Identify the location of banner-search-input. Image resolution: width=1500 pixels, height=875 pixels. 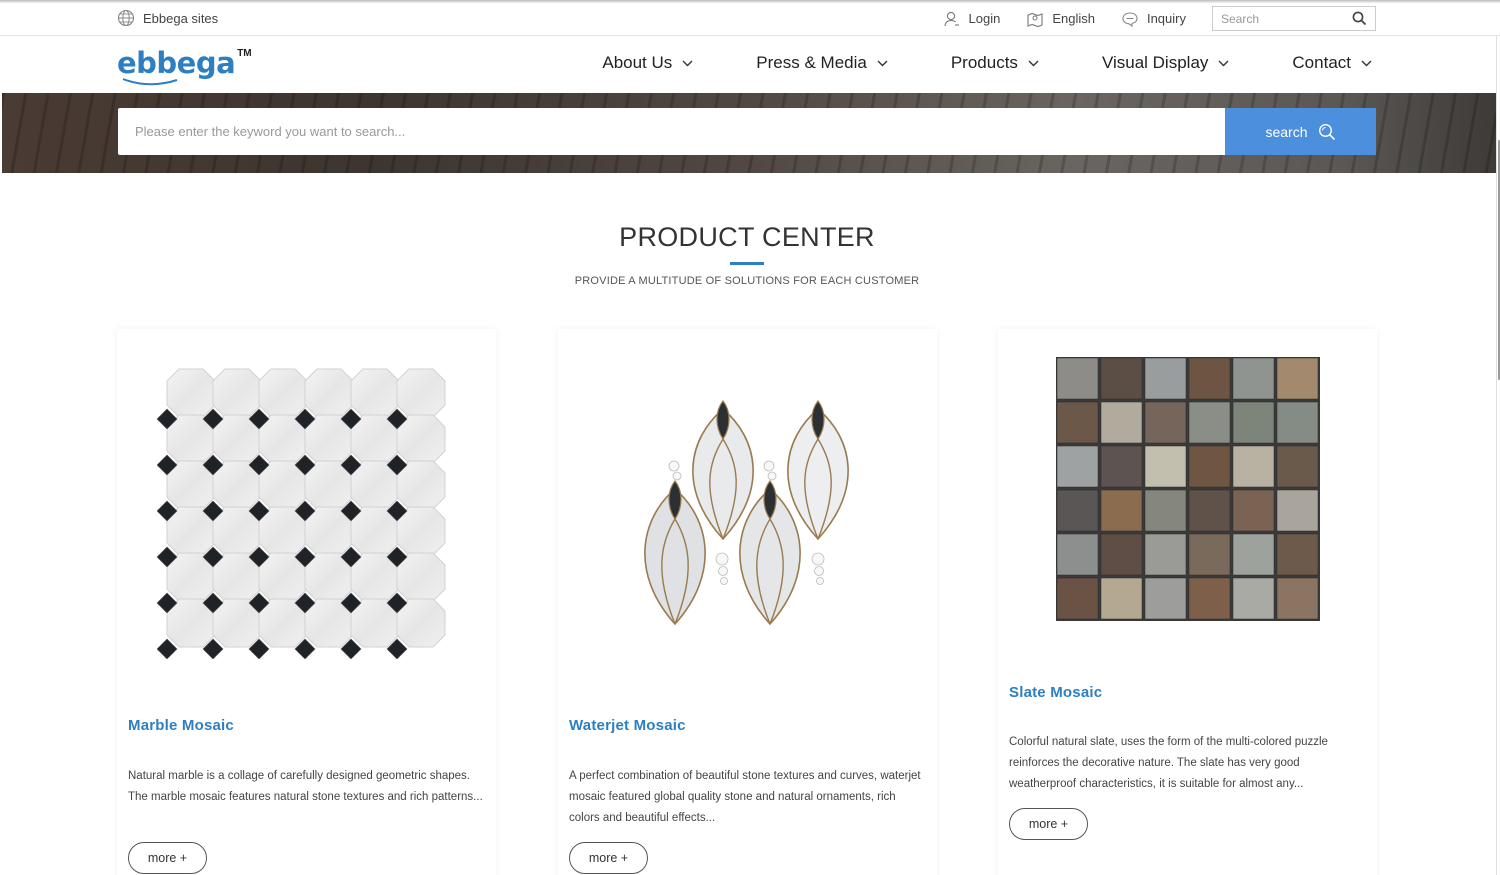
(671, 131).